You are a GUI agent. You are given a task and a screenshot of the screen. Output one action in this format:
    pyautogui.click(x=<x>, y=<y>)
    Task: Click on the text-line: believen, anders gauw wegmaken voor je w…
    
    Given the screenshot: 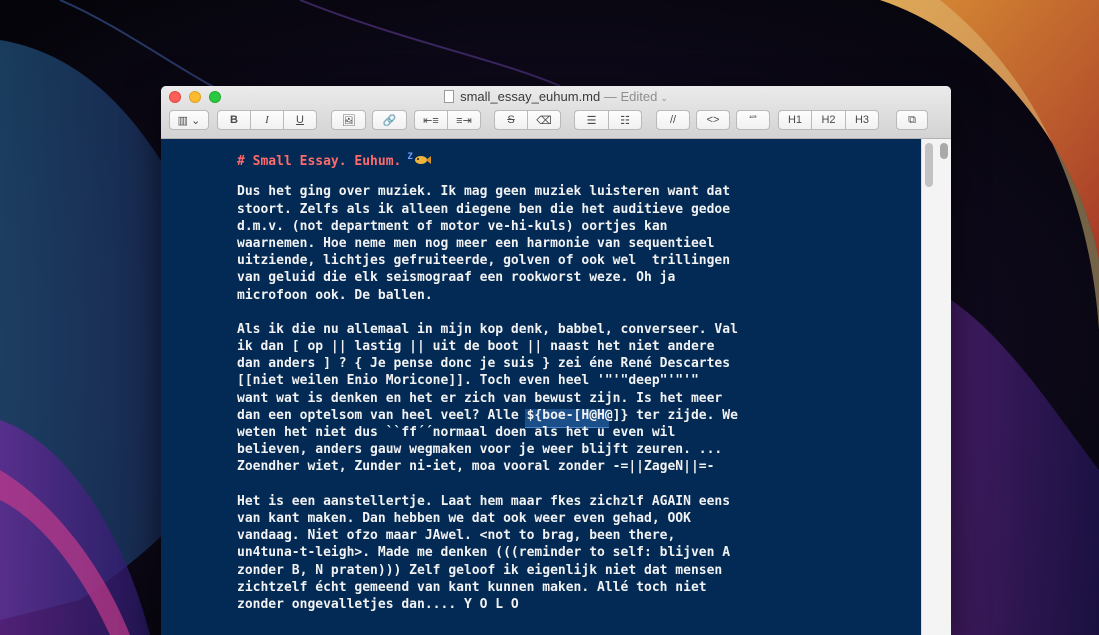 What is the action you would take?
    pyautogui.click(x=577, y=449)
    